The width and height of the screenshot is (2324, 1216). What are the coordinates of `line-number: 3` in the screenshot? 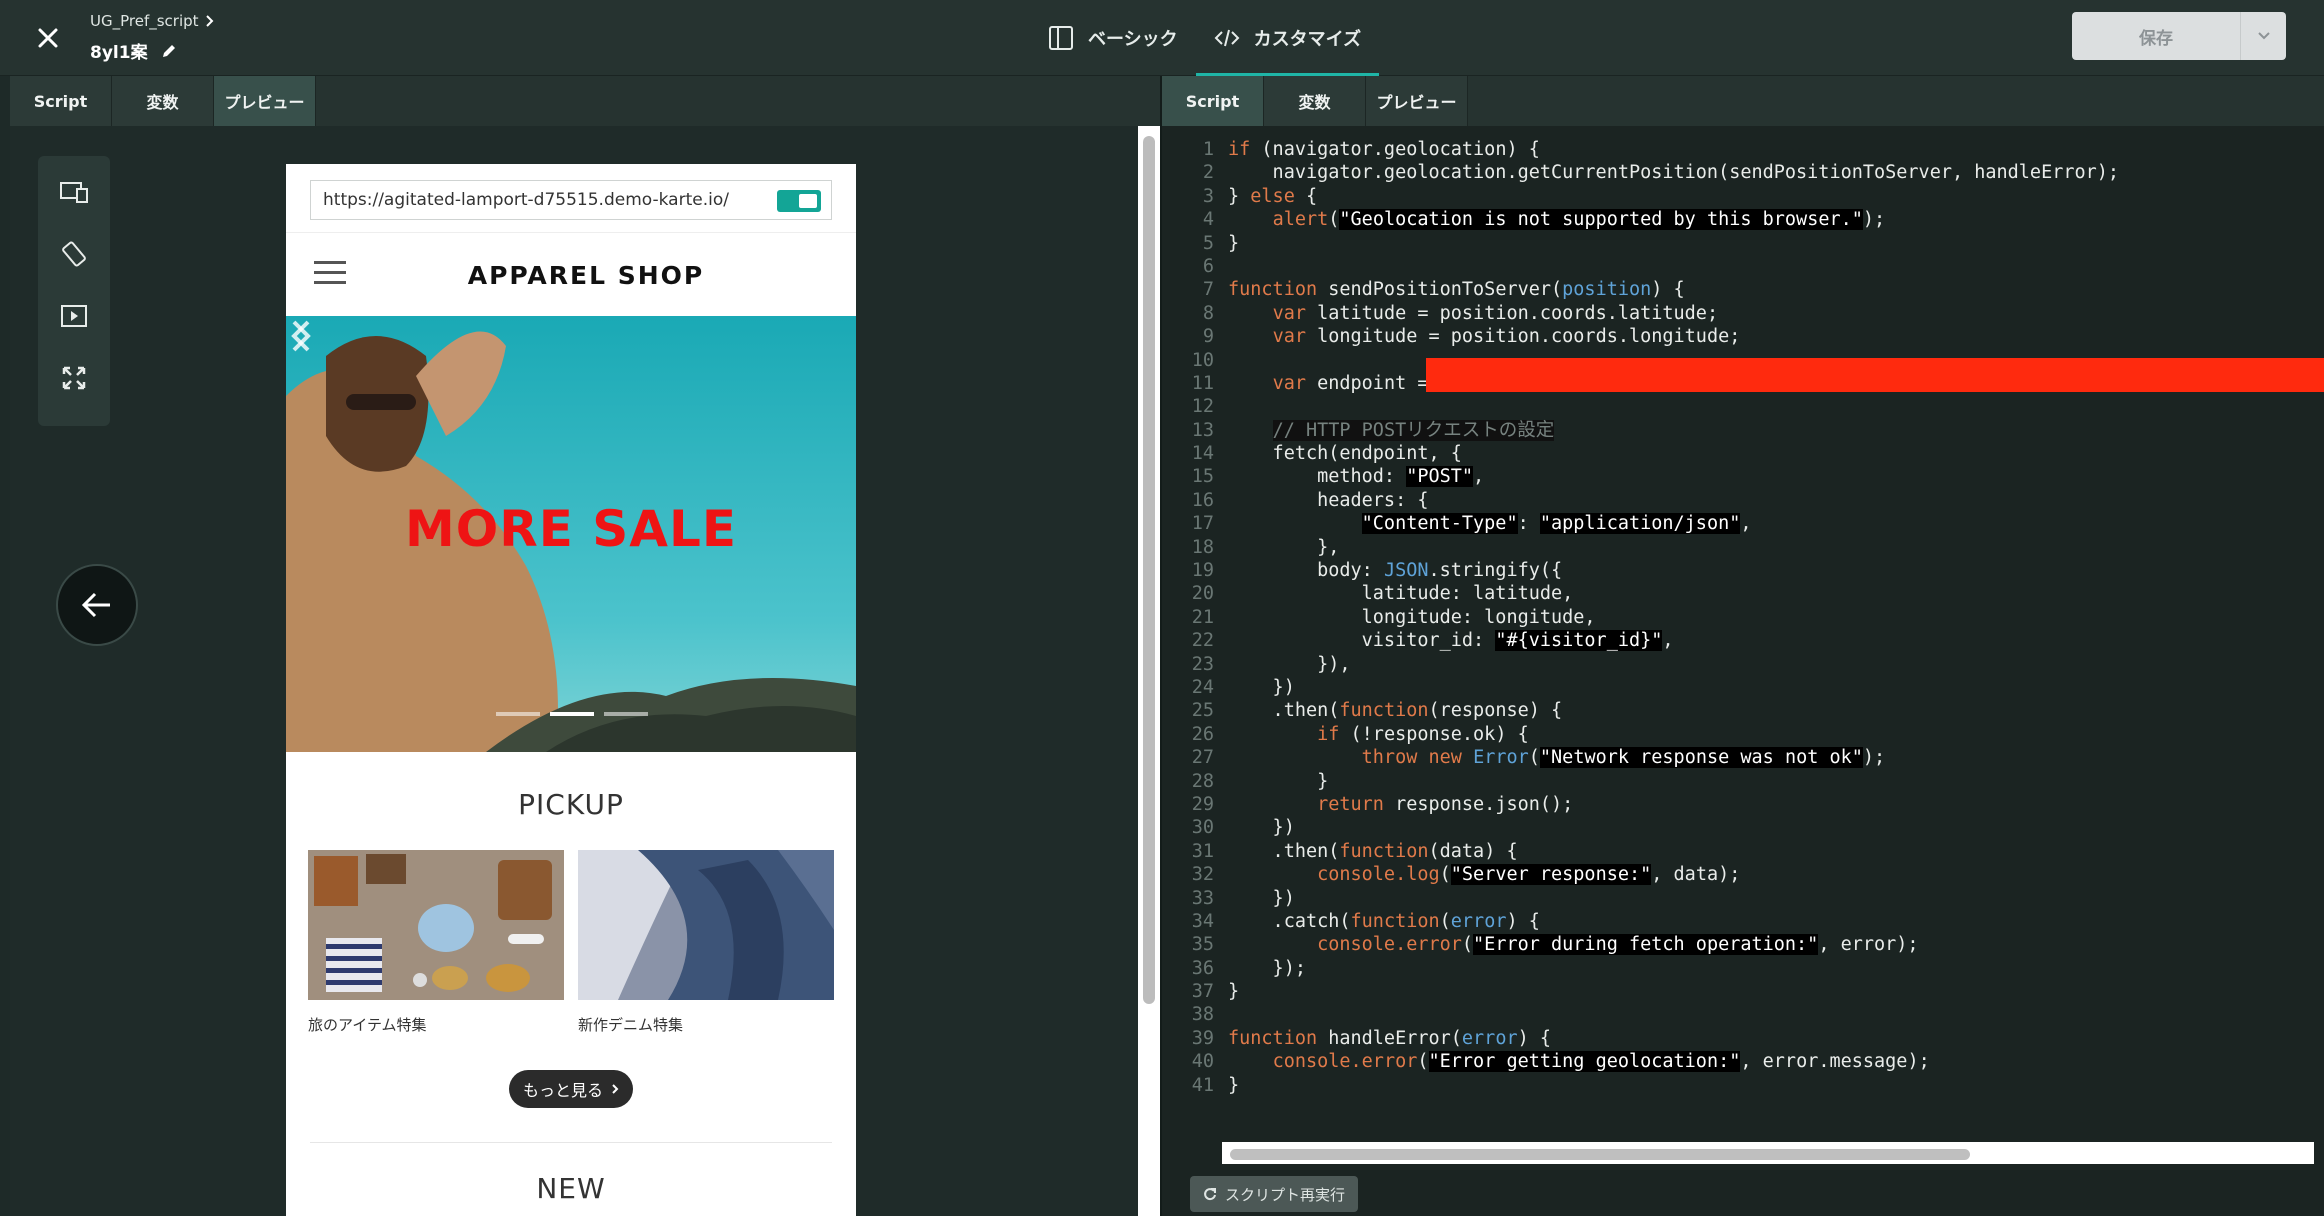 It's located at (1208, 196).